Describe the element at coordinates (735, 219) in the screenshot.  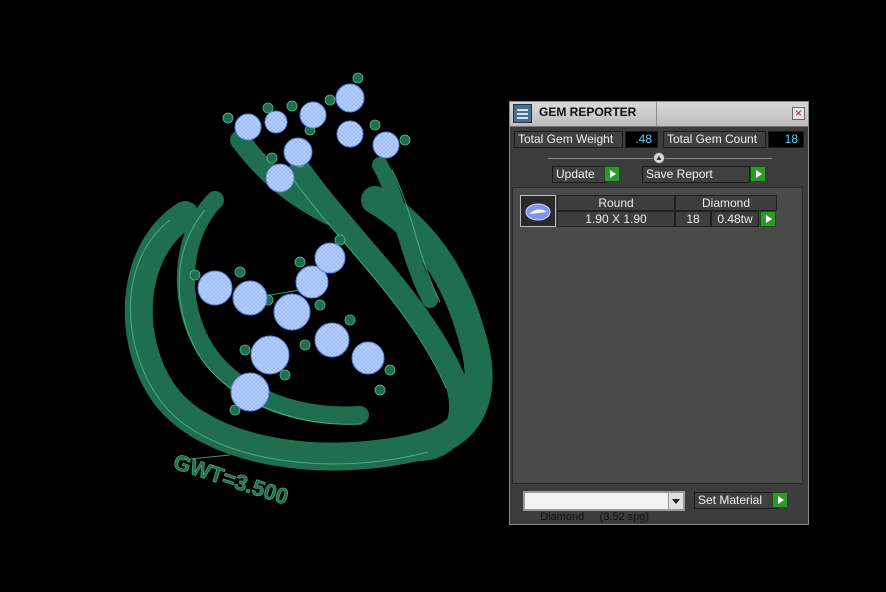
I see `row-weight: 0.48tw` at that location.